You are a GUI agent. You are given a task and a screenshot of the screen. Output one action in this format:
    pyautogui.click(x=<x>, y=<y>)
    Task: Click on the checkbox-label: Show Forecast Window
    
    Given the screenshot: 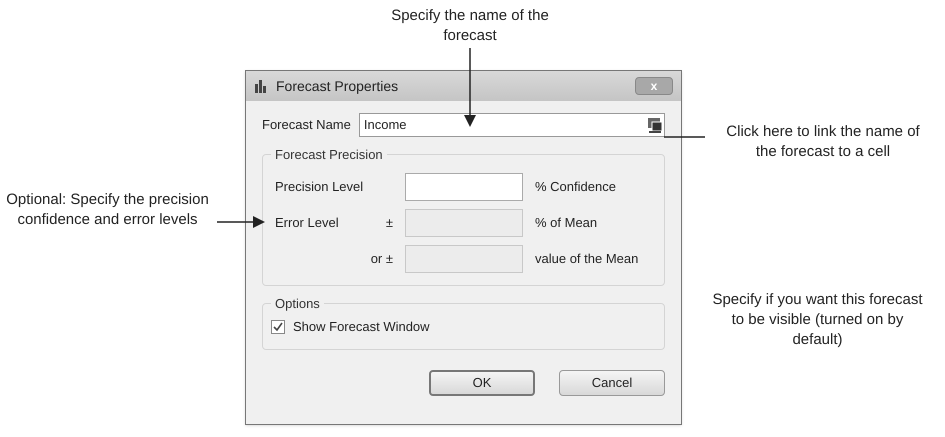 What is the action you would take?
    pyautogui.click(x=361, y=327)
    